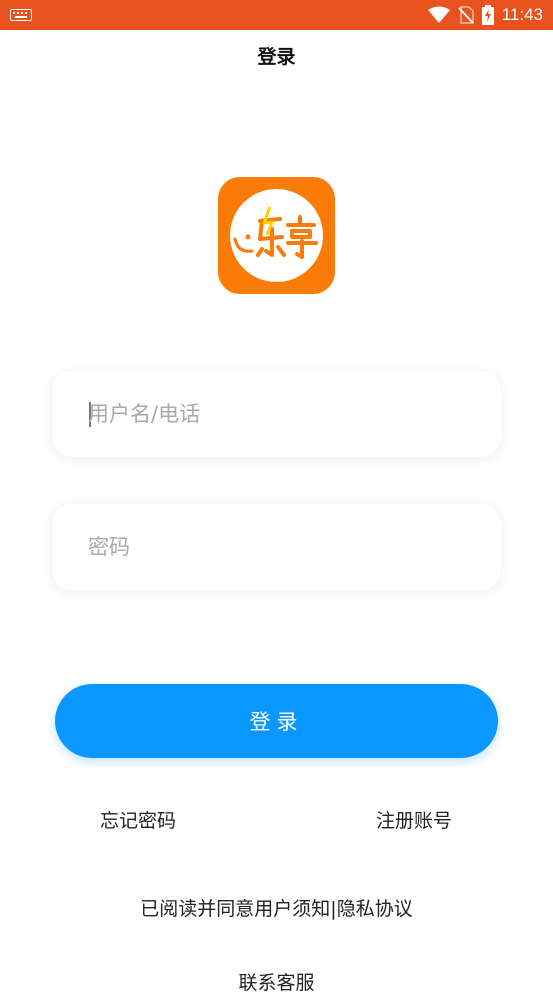 This screenshot has width=553, height=995. I want to click on register-link: 注册账号, so click(414, 819).